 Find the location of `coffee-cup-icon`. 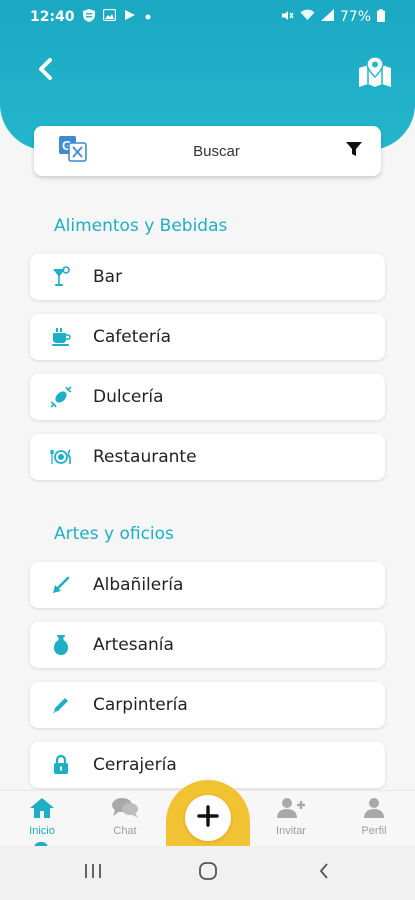

coffee-cup-icon is located at coordinates (61, 337).